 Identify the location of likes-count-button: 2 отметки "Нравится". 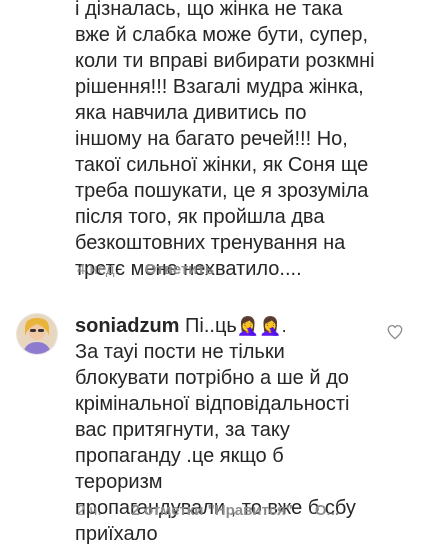
(212, 510).